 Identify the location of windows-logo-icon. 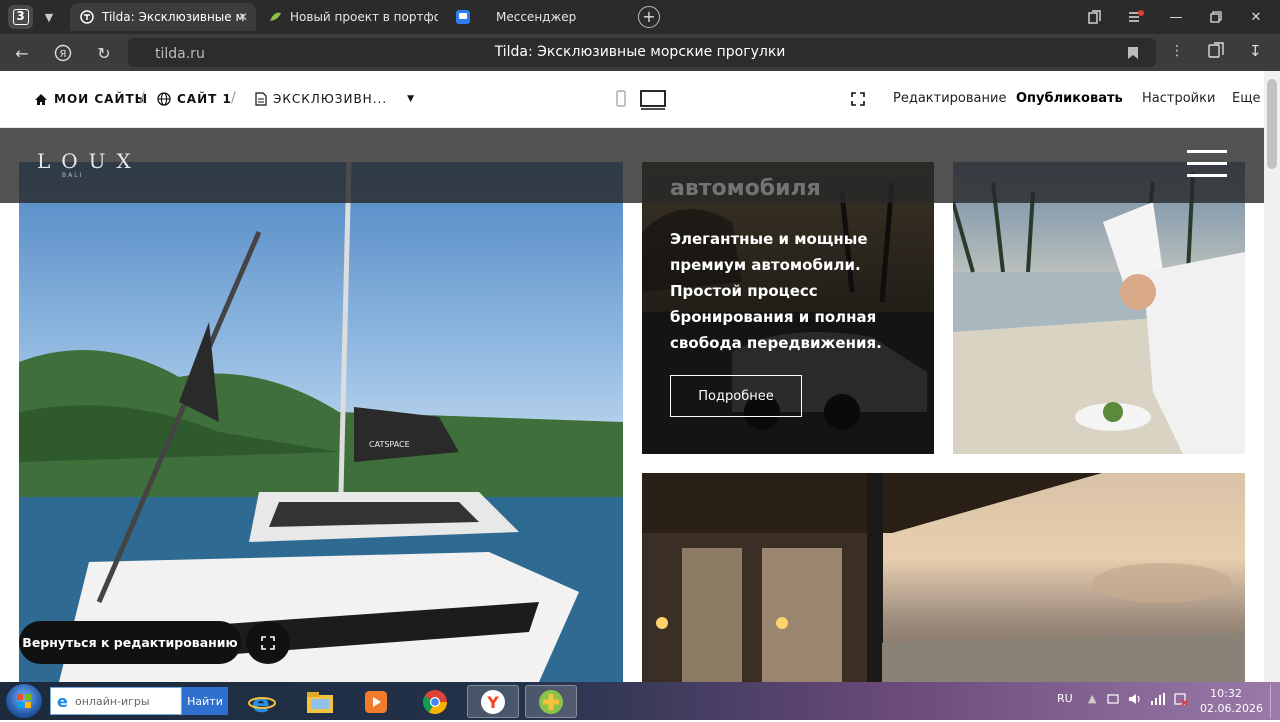
(24, 701).